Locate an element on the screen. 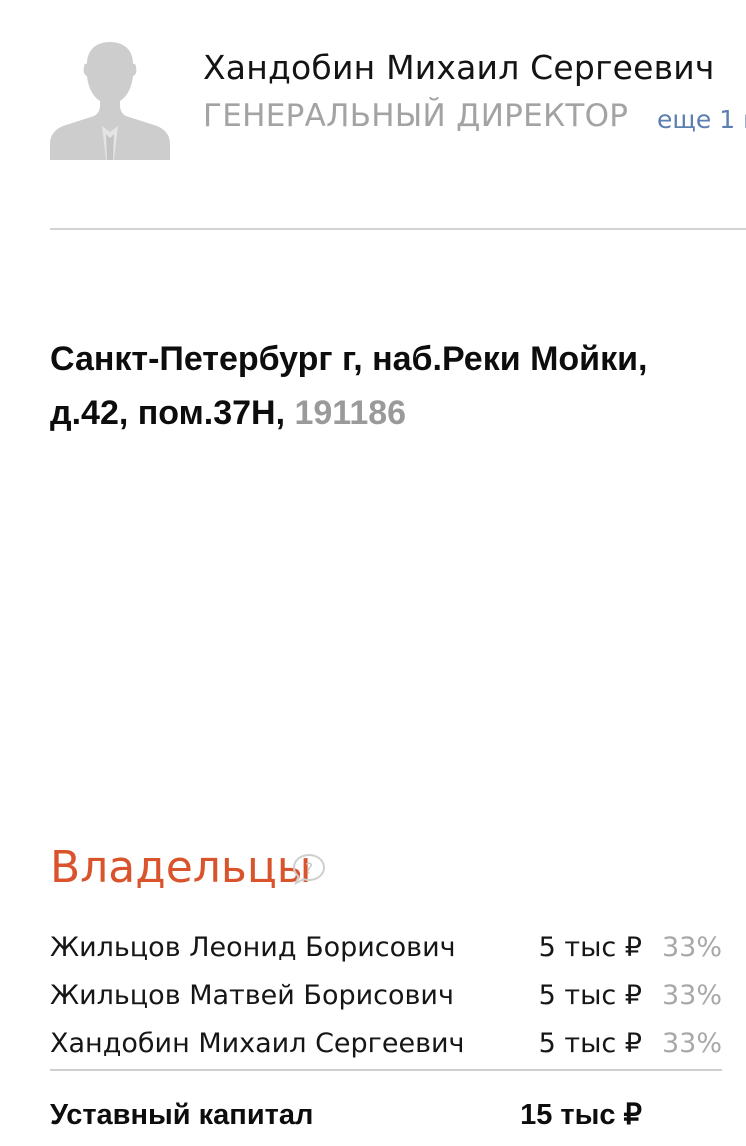 Image resolution: width=746 pixels, height=1146 pixels. owners-divider is located at coordinates (386, 1070).